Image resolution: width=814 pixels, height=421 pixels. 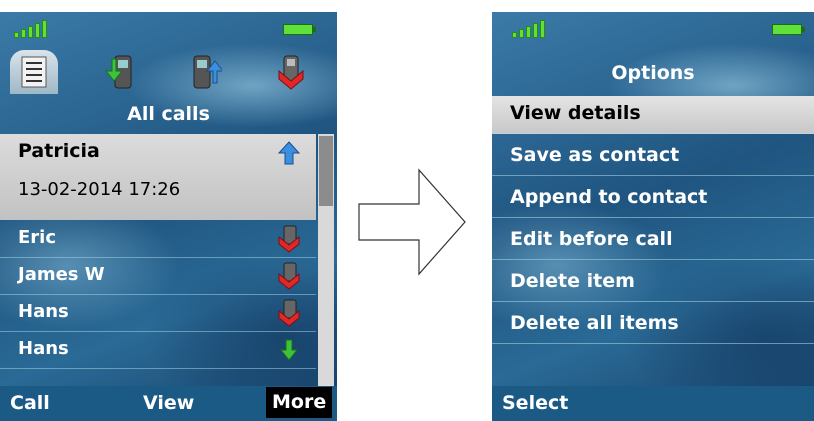 I want to click on call-log-list-icon, so click(x=34, y=72).